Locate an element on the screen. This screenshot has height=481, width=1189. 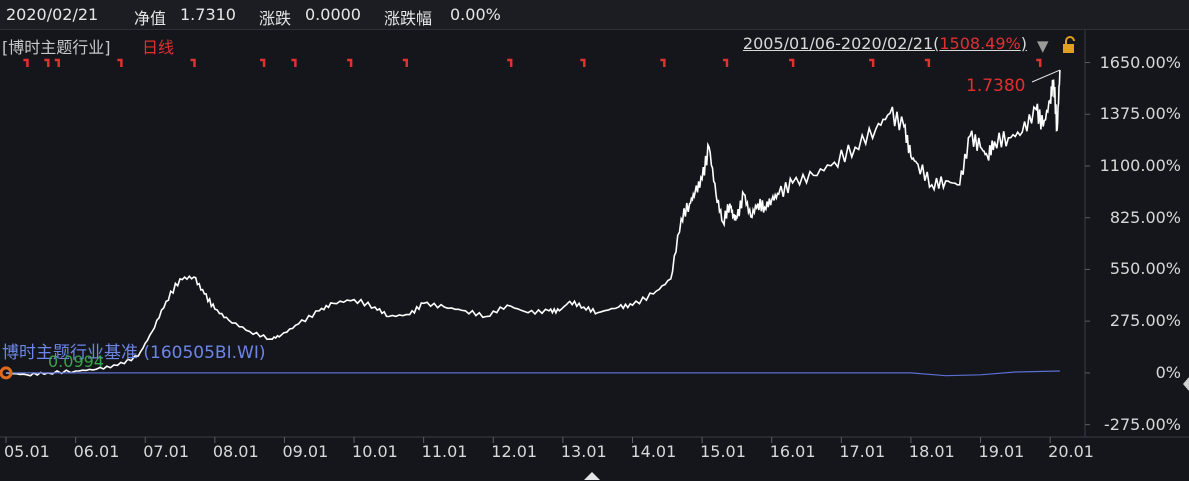
y-tick-label: 1375.00% is located at coordinates (1140, 114).